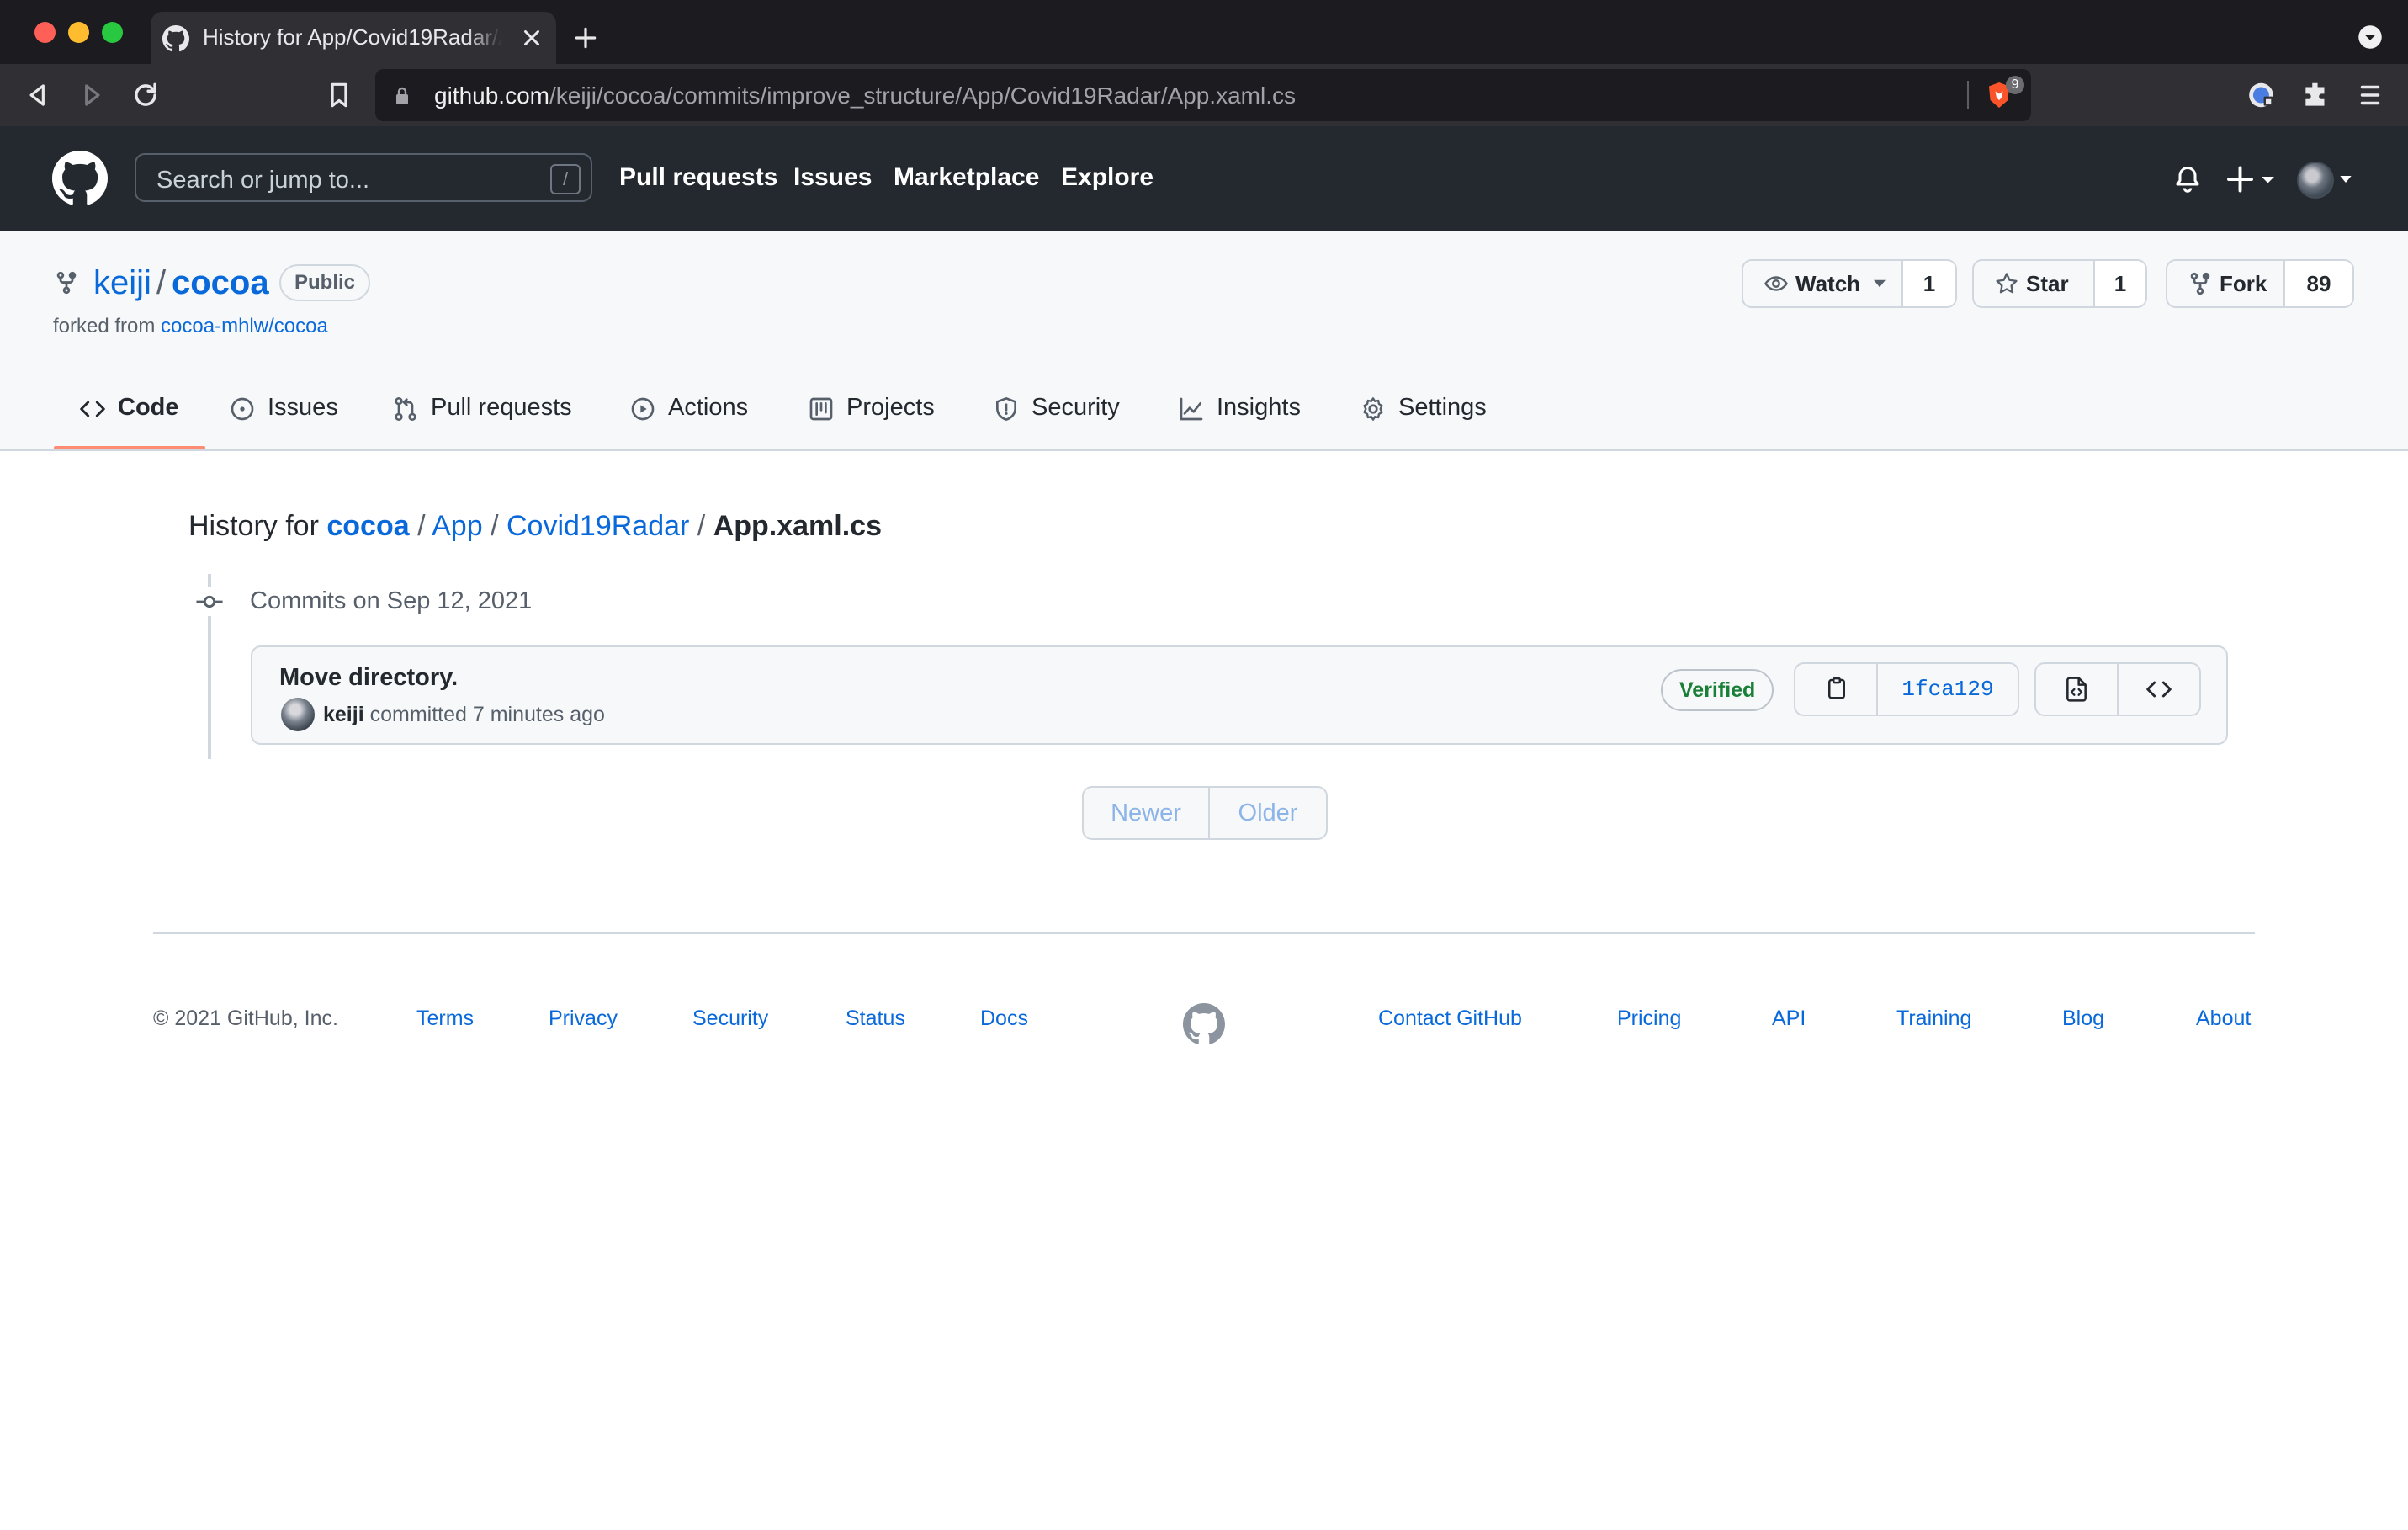 This screenshot has height=1530, width=2408. I want to click on forked-from-link: cocoa-mhlw/cocoa, so click(245, 326).